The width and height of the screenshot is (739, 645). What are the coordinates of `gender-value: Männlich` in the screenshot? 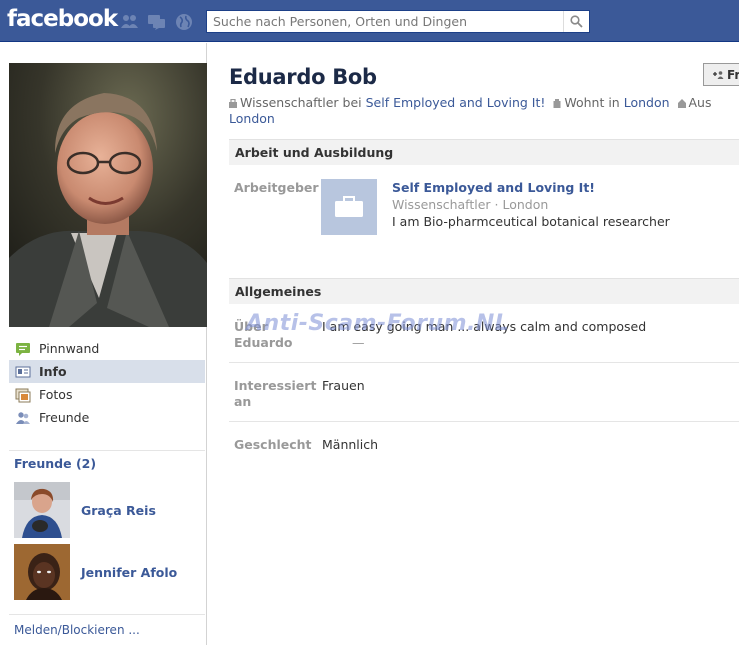 It's located at (350, 444).